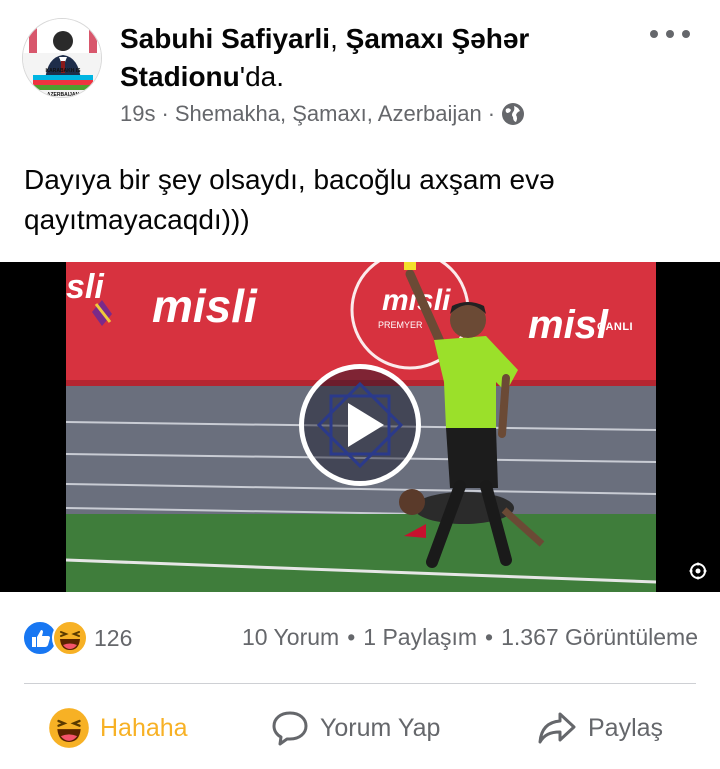 This screenshot has width=720, height=769. I want to click on banner-text: misli, so click(205, 306).